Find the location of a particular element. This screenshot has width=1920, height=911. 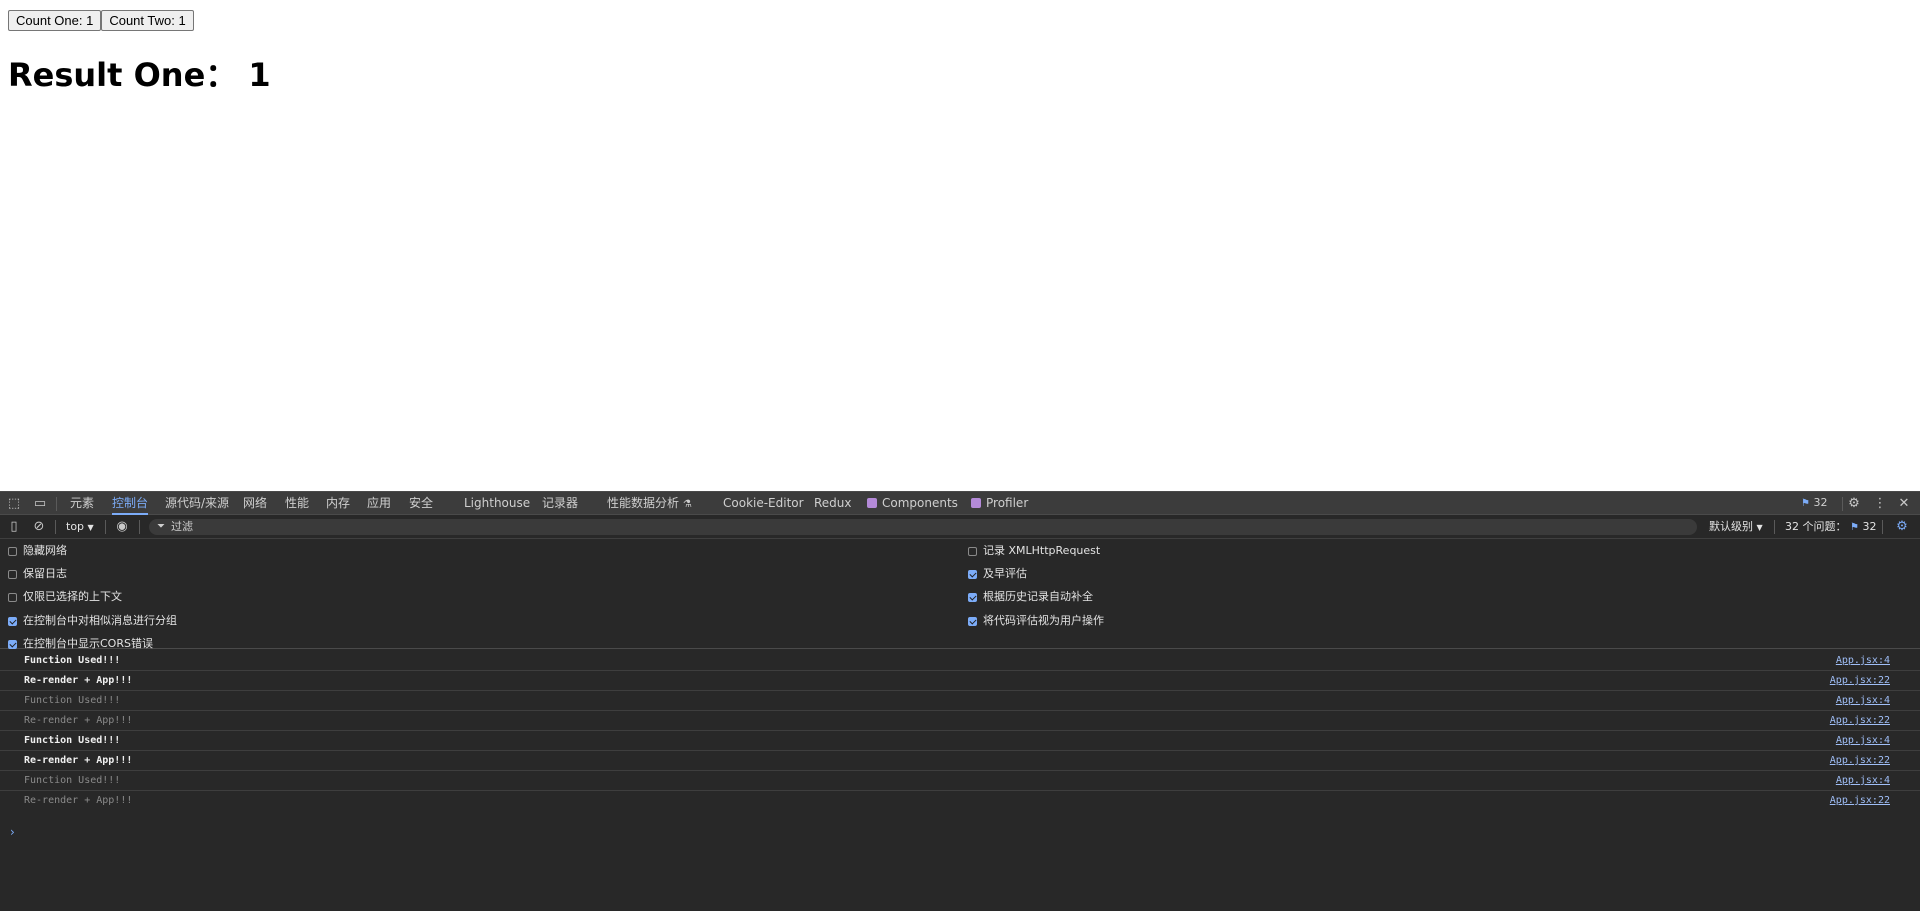

setting-selected-context-only: 仅限已选择的上下文 is located at coordinates (65, 597).